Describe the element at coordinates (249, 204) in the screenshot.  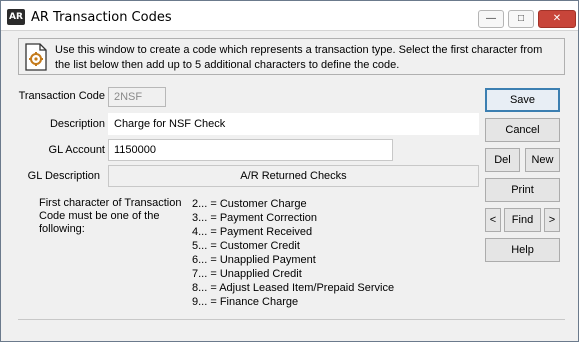
I see `code-option: 2... = Customer Charge` at that location.